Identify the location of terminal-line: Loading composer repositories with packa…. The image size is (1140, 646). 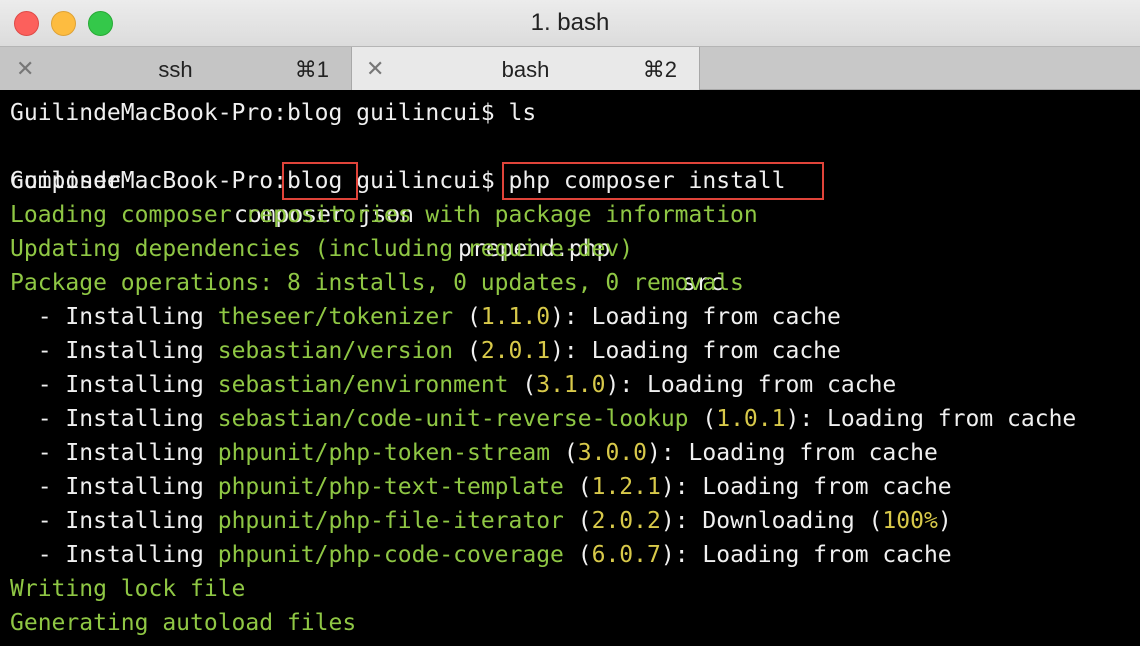
(384, 215).